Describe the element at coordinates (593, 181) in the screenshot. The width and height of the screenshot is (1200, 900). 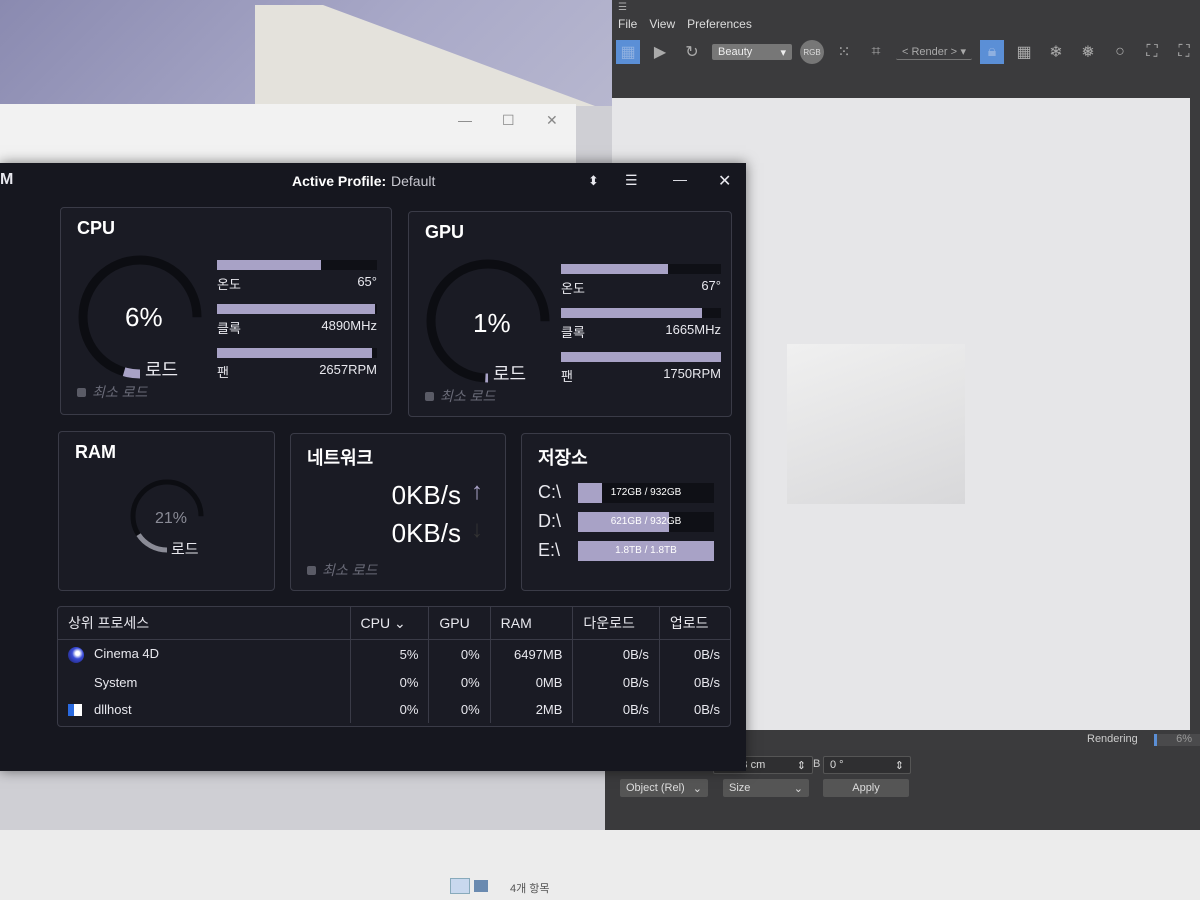
I see `sort-arrows-icon: ⬍` at that location.